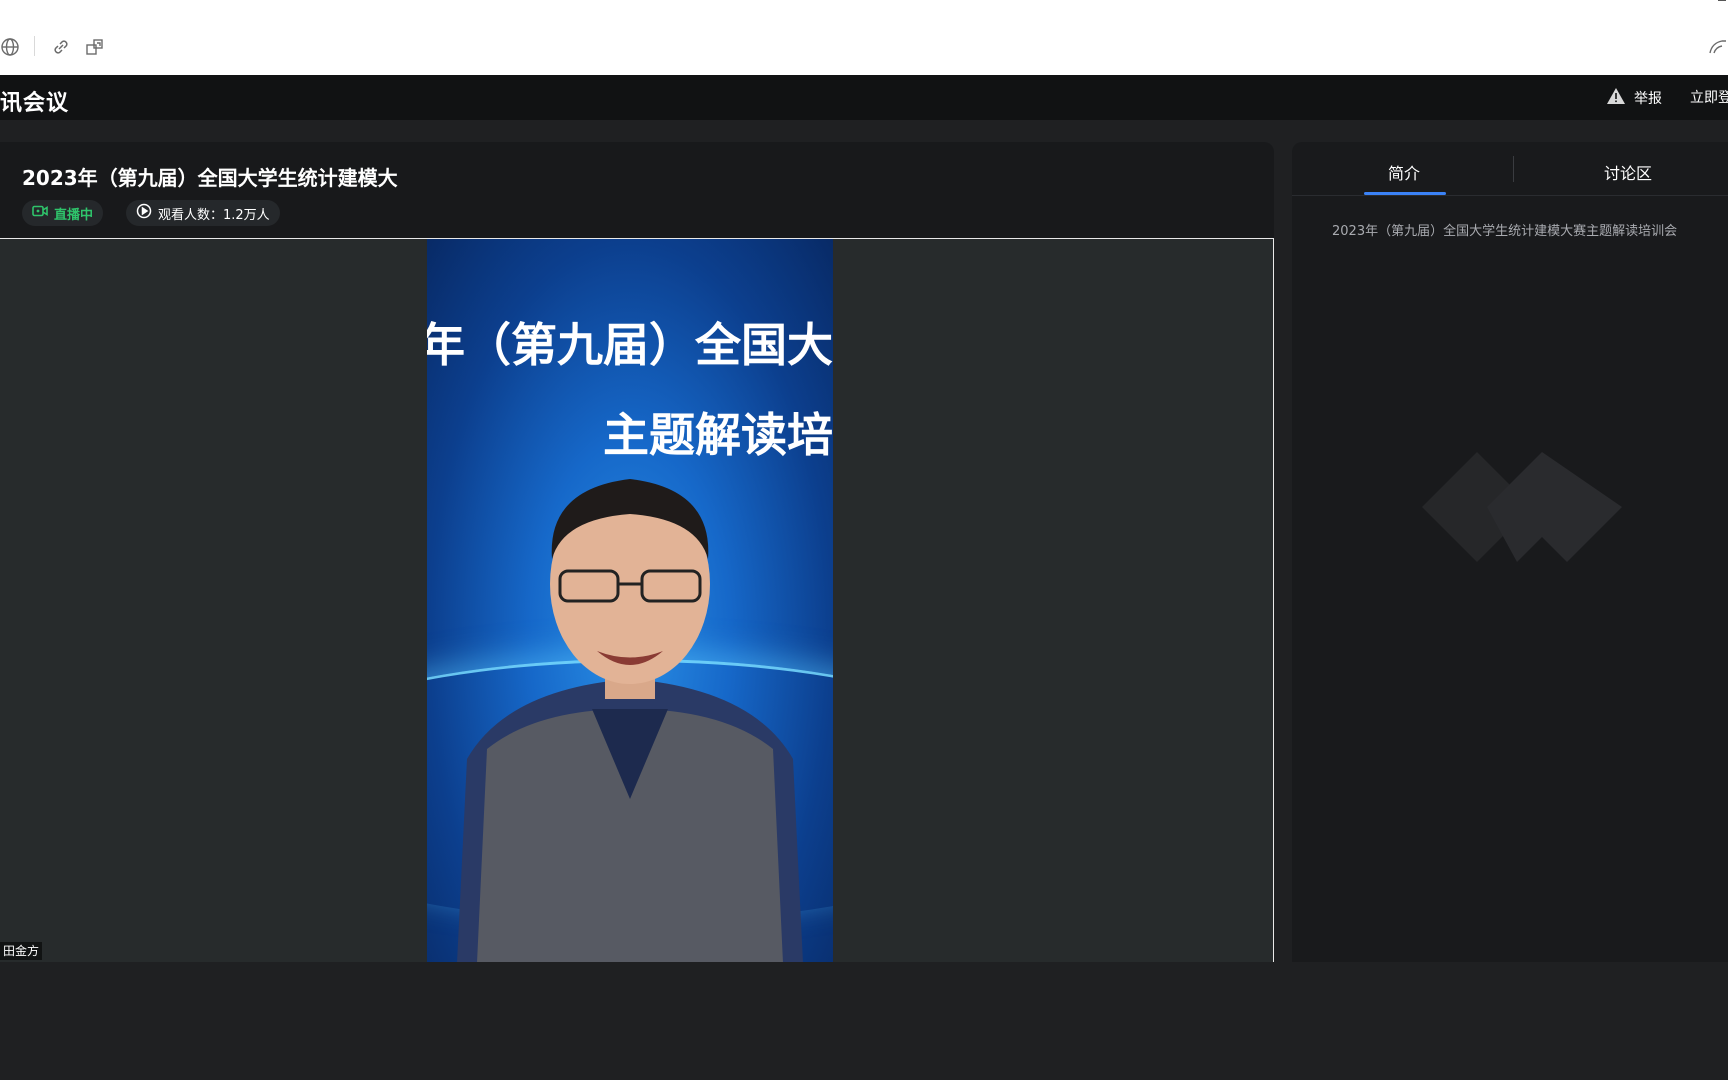  Describe the element at coordinates (10, 47) in the screenshot. I see `globe-icon` at that location.